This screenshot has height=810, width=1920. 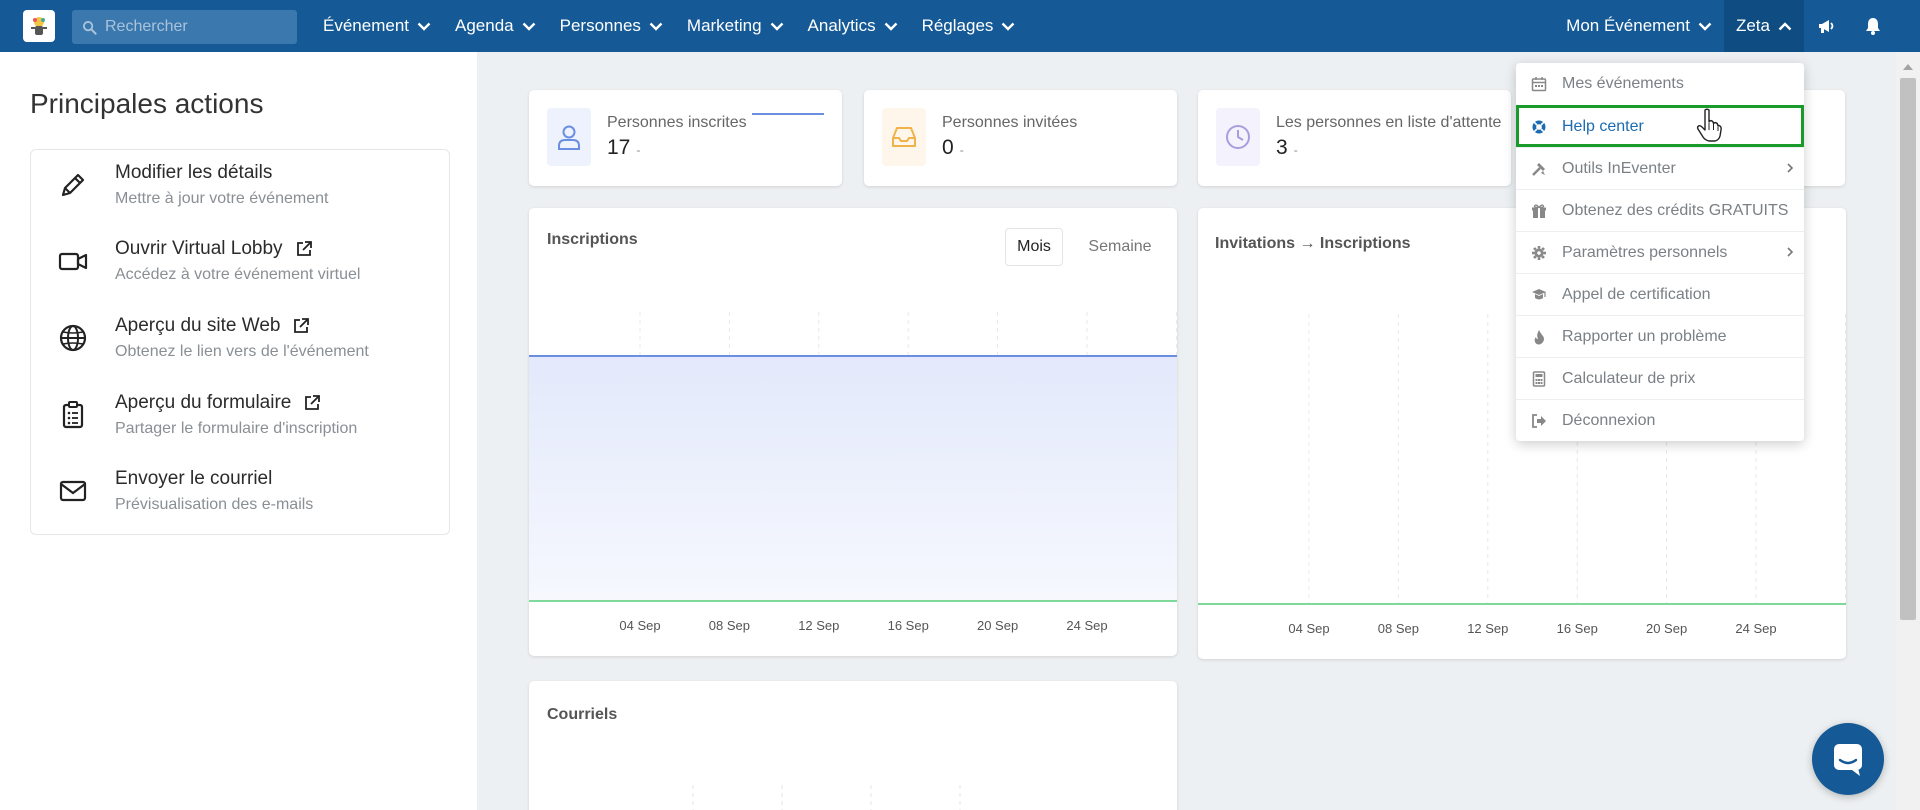 I want to click on menu-label: Déconnexion, so click(x=1609, y=420).